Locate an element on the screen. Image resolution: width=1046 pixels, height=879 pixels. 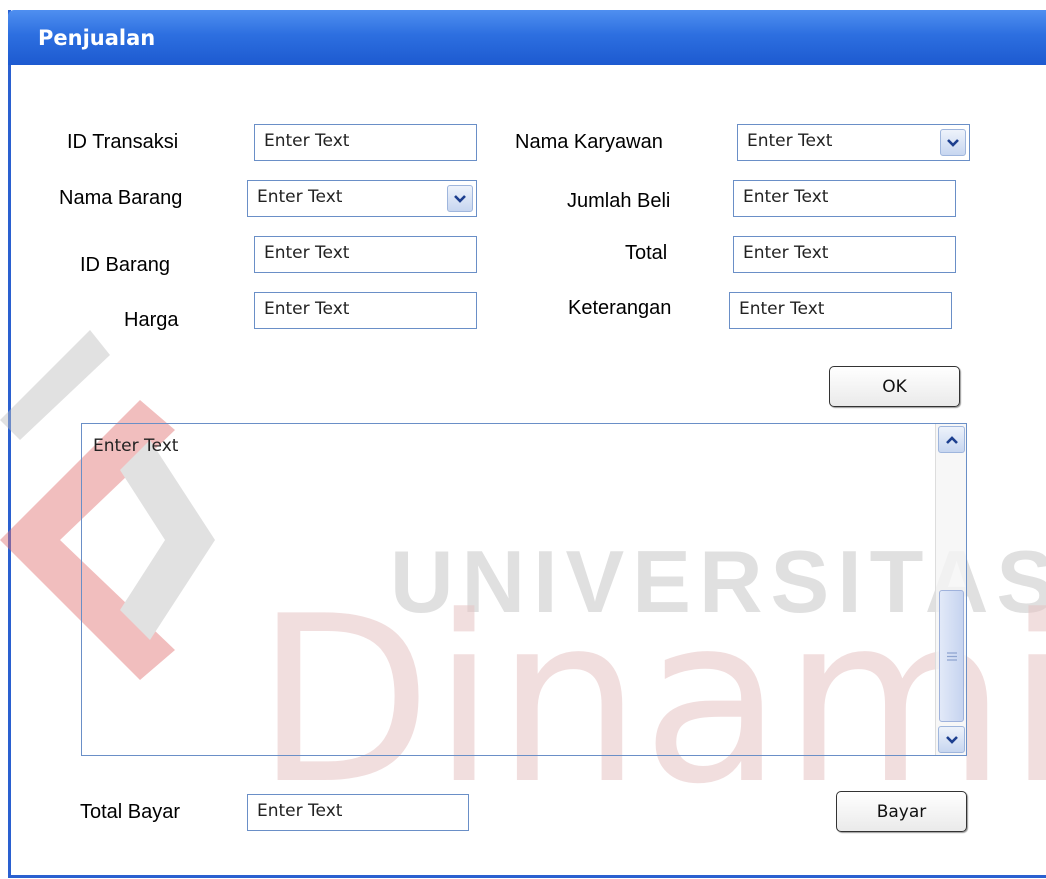
keterangan-input: Enter Text is located at coordinates (840, 310).